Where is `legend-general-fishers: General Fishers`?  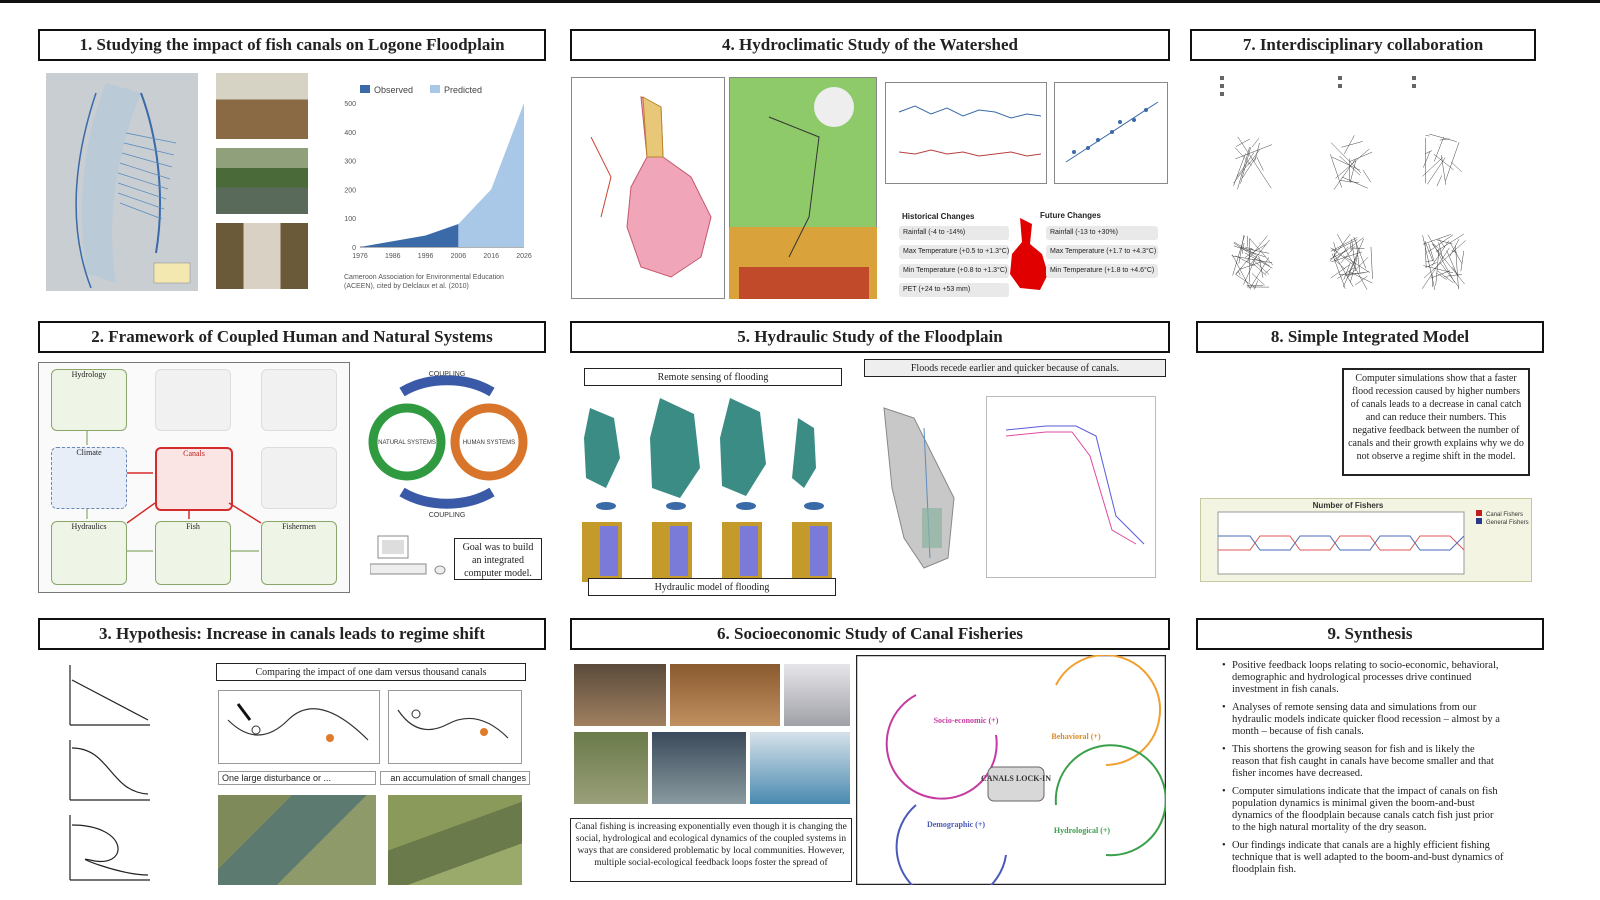 legend-general-fishers: General Fishers is located at coordinates (1507, 523).